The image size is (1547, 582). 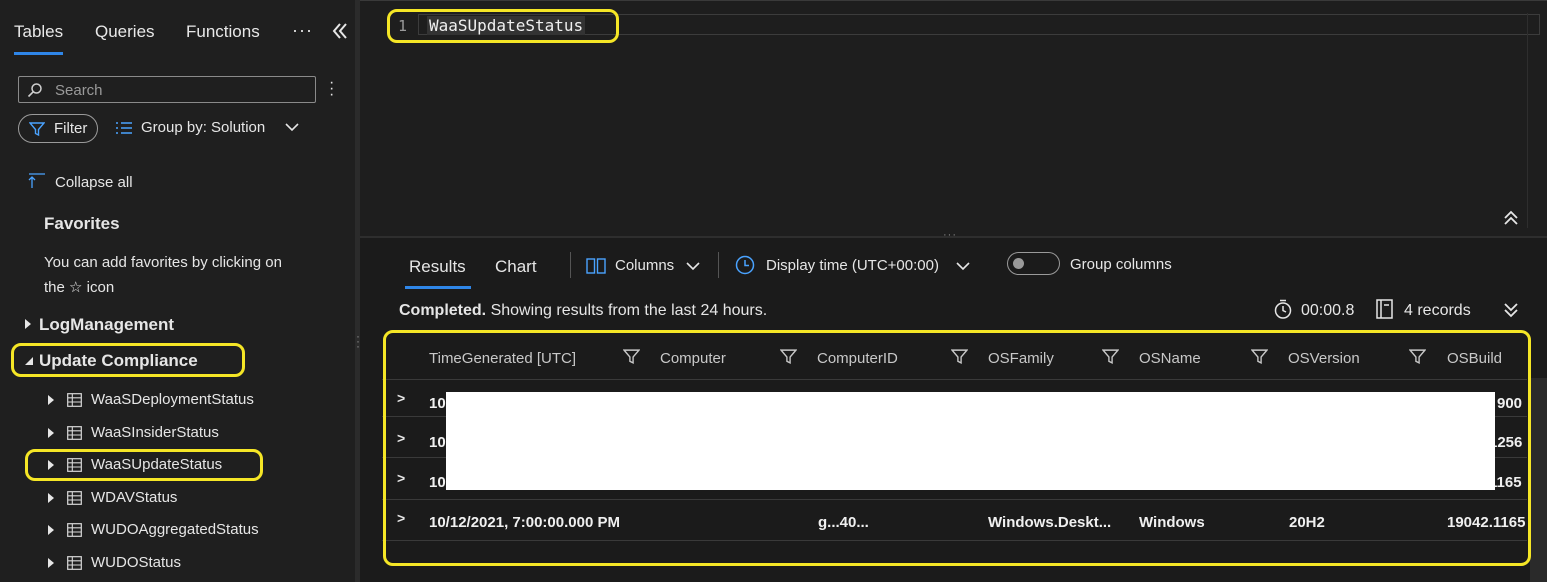 What do you see at coordinates (745, 265) in the screenshot?
I see `clock-icon` at bounding box center [745, 265].